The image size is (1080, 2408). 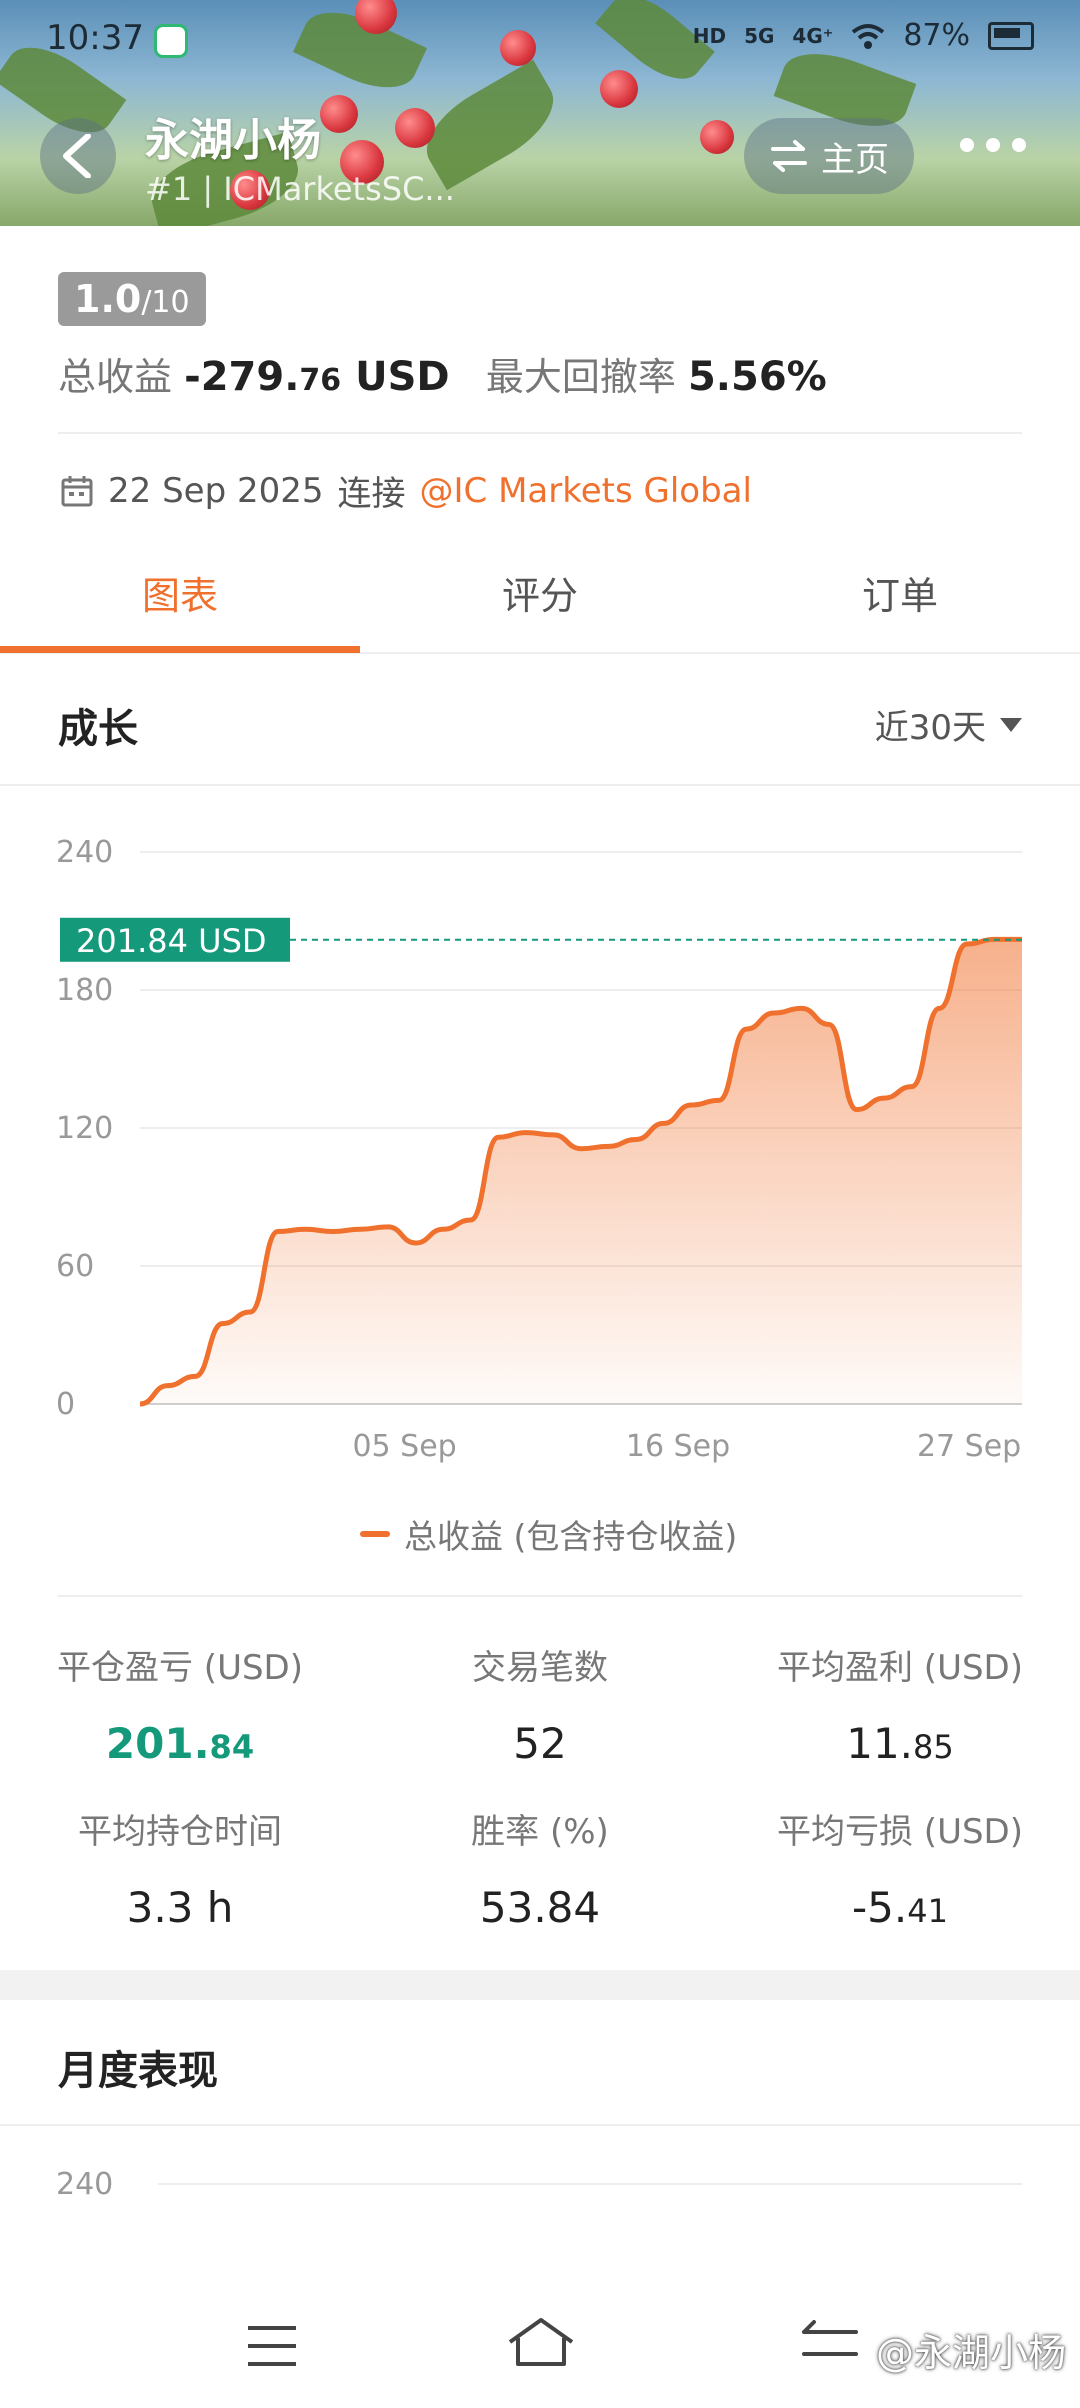 I want to click on stat-label: 交易笔数, so click(x=540, y=1668).